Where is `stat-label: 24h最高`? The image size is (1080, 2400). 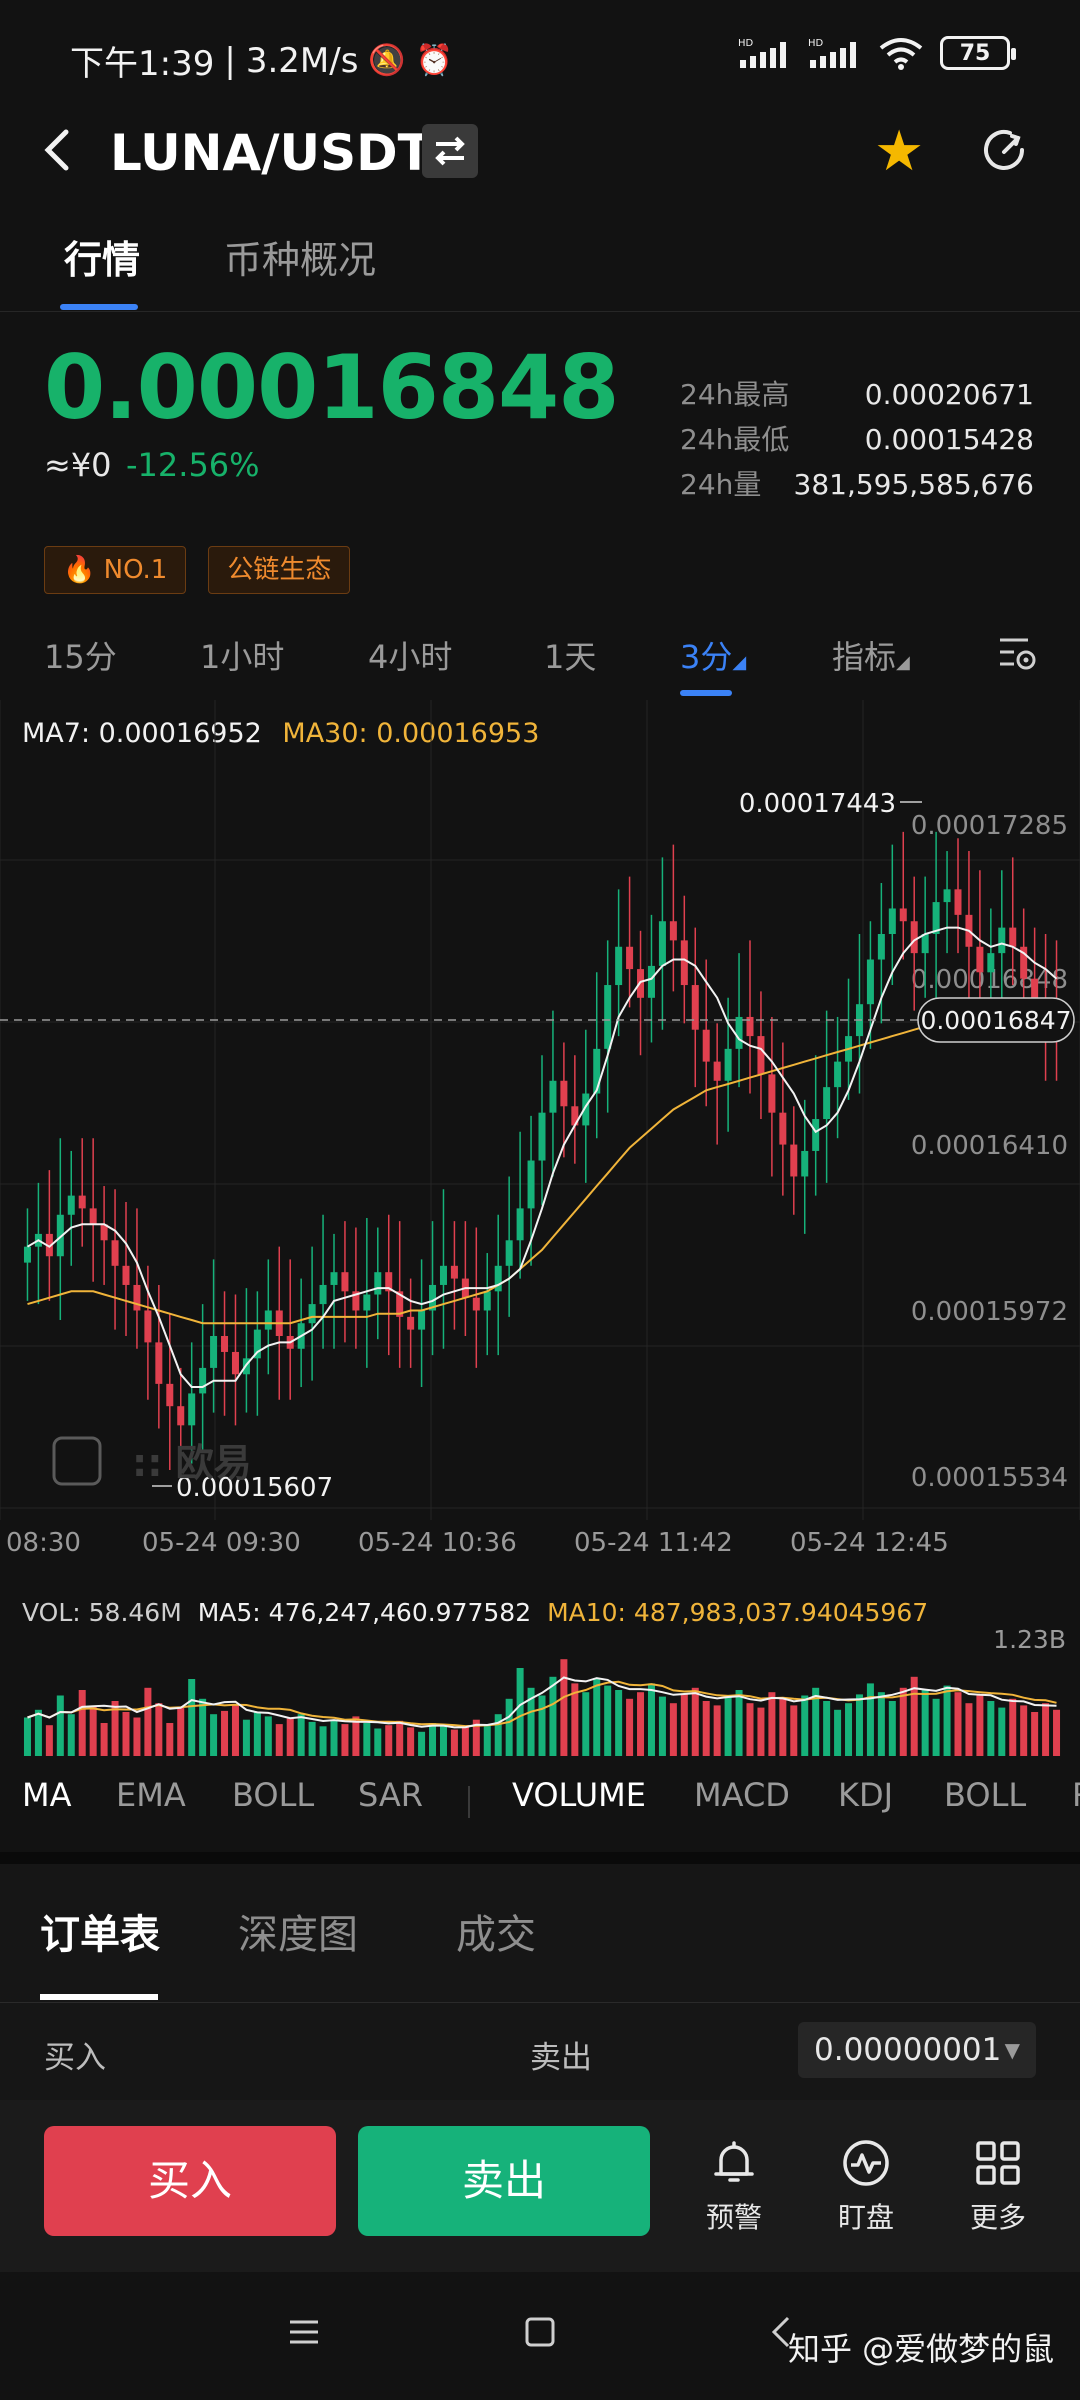
stat-label: 24h最高 is located at coordinates (735, 394).